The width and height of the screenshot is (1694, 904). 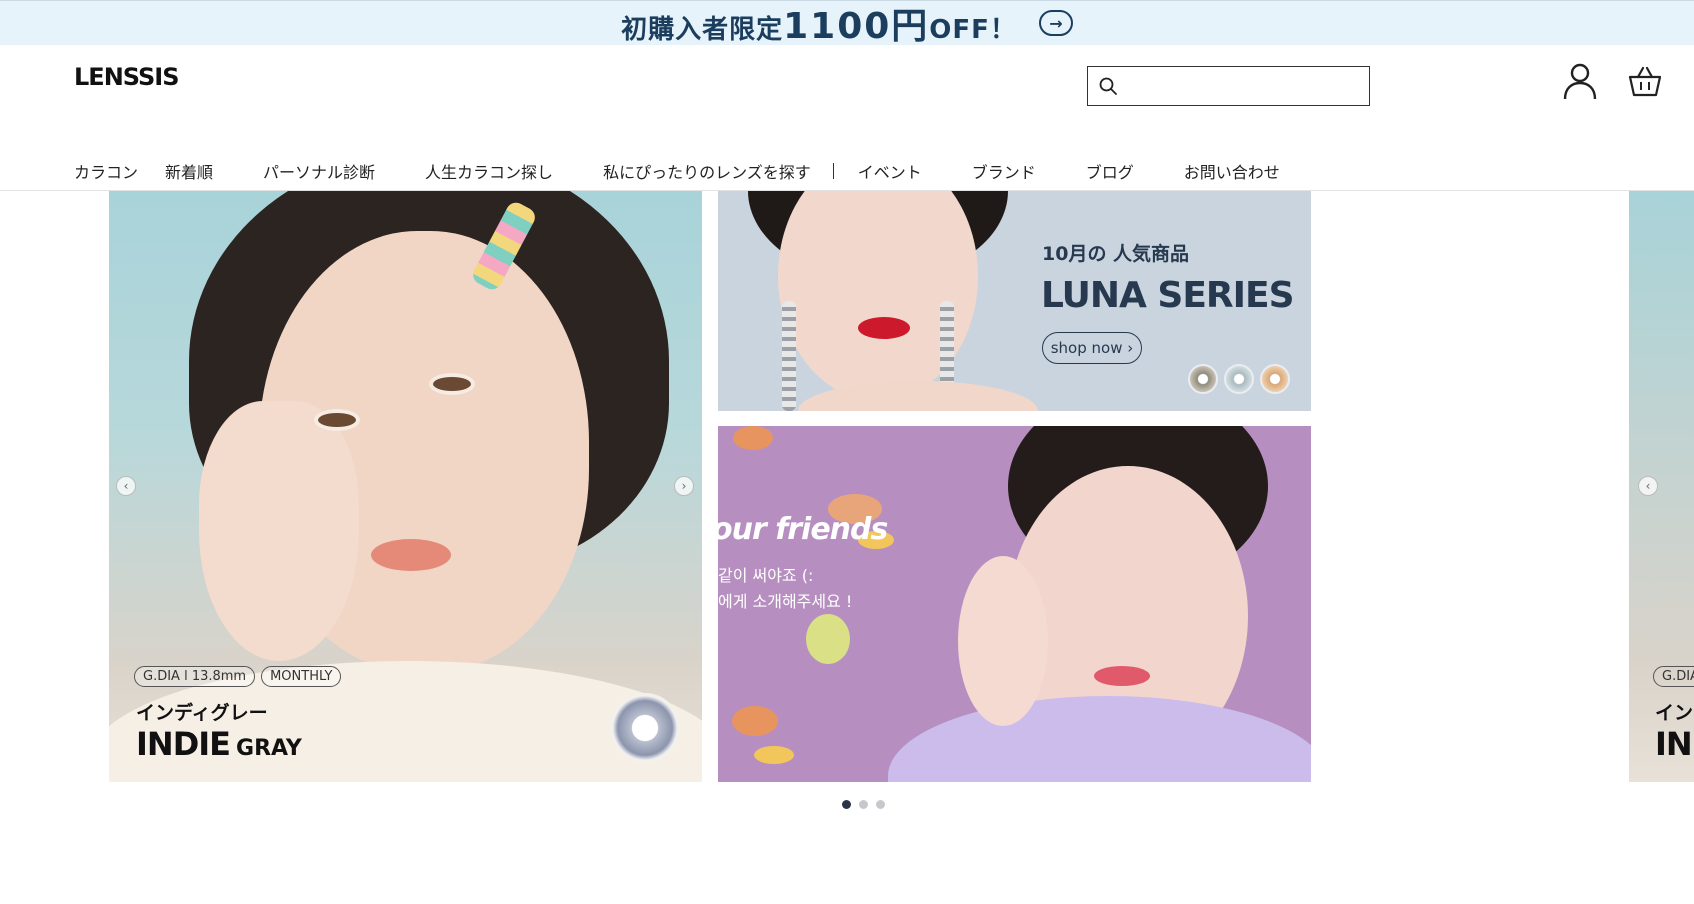 What do you see at coordinates (1645, 83) in the screenshot?
I see `shopping-basket-icon` at bounding box center [1645, 83].